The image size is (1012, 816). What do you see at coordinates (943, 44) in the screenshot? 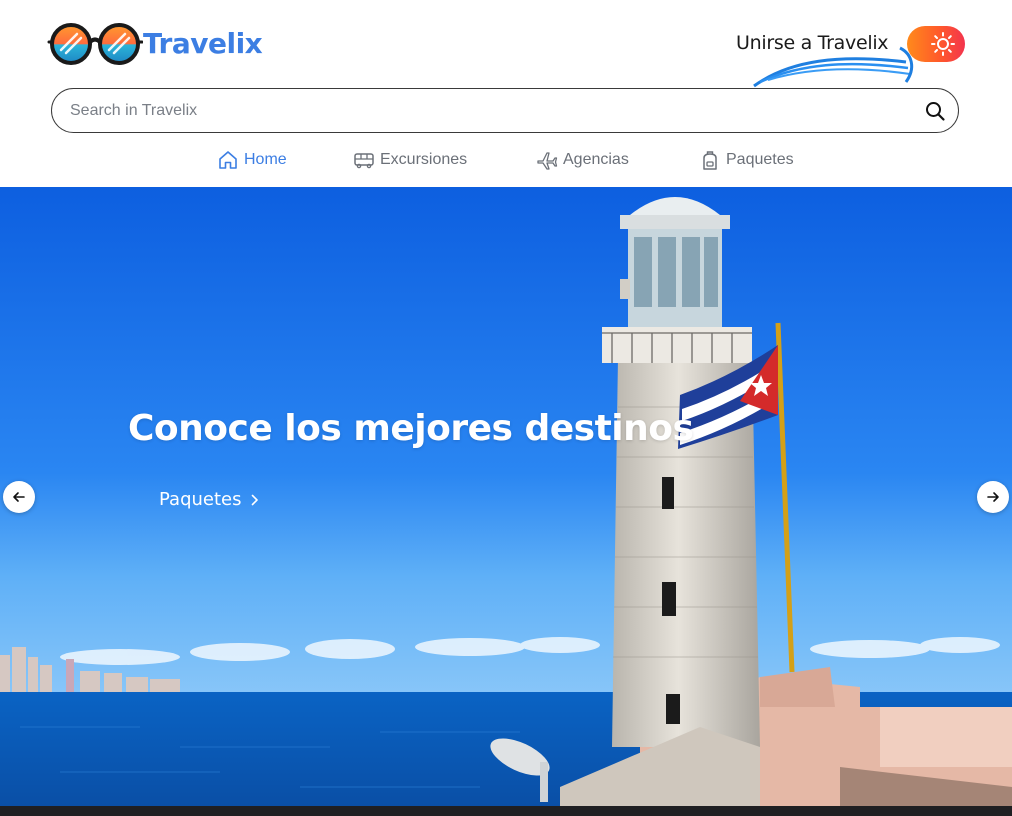
I see `sun-icon` at bounding box center [943, 44].